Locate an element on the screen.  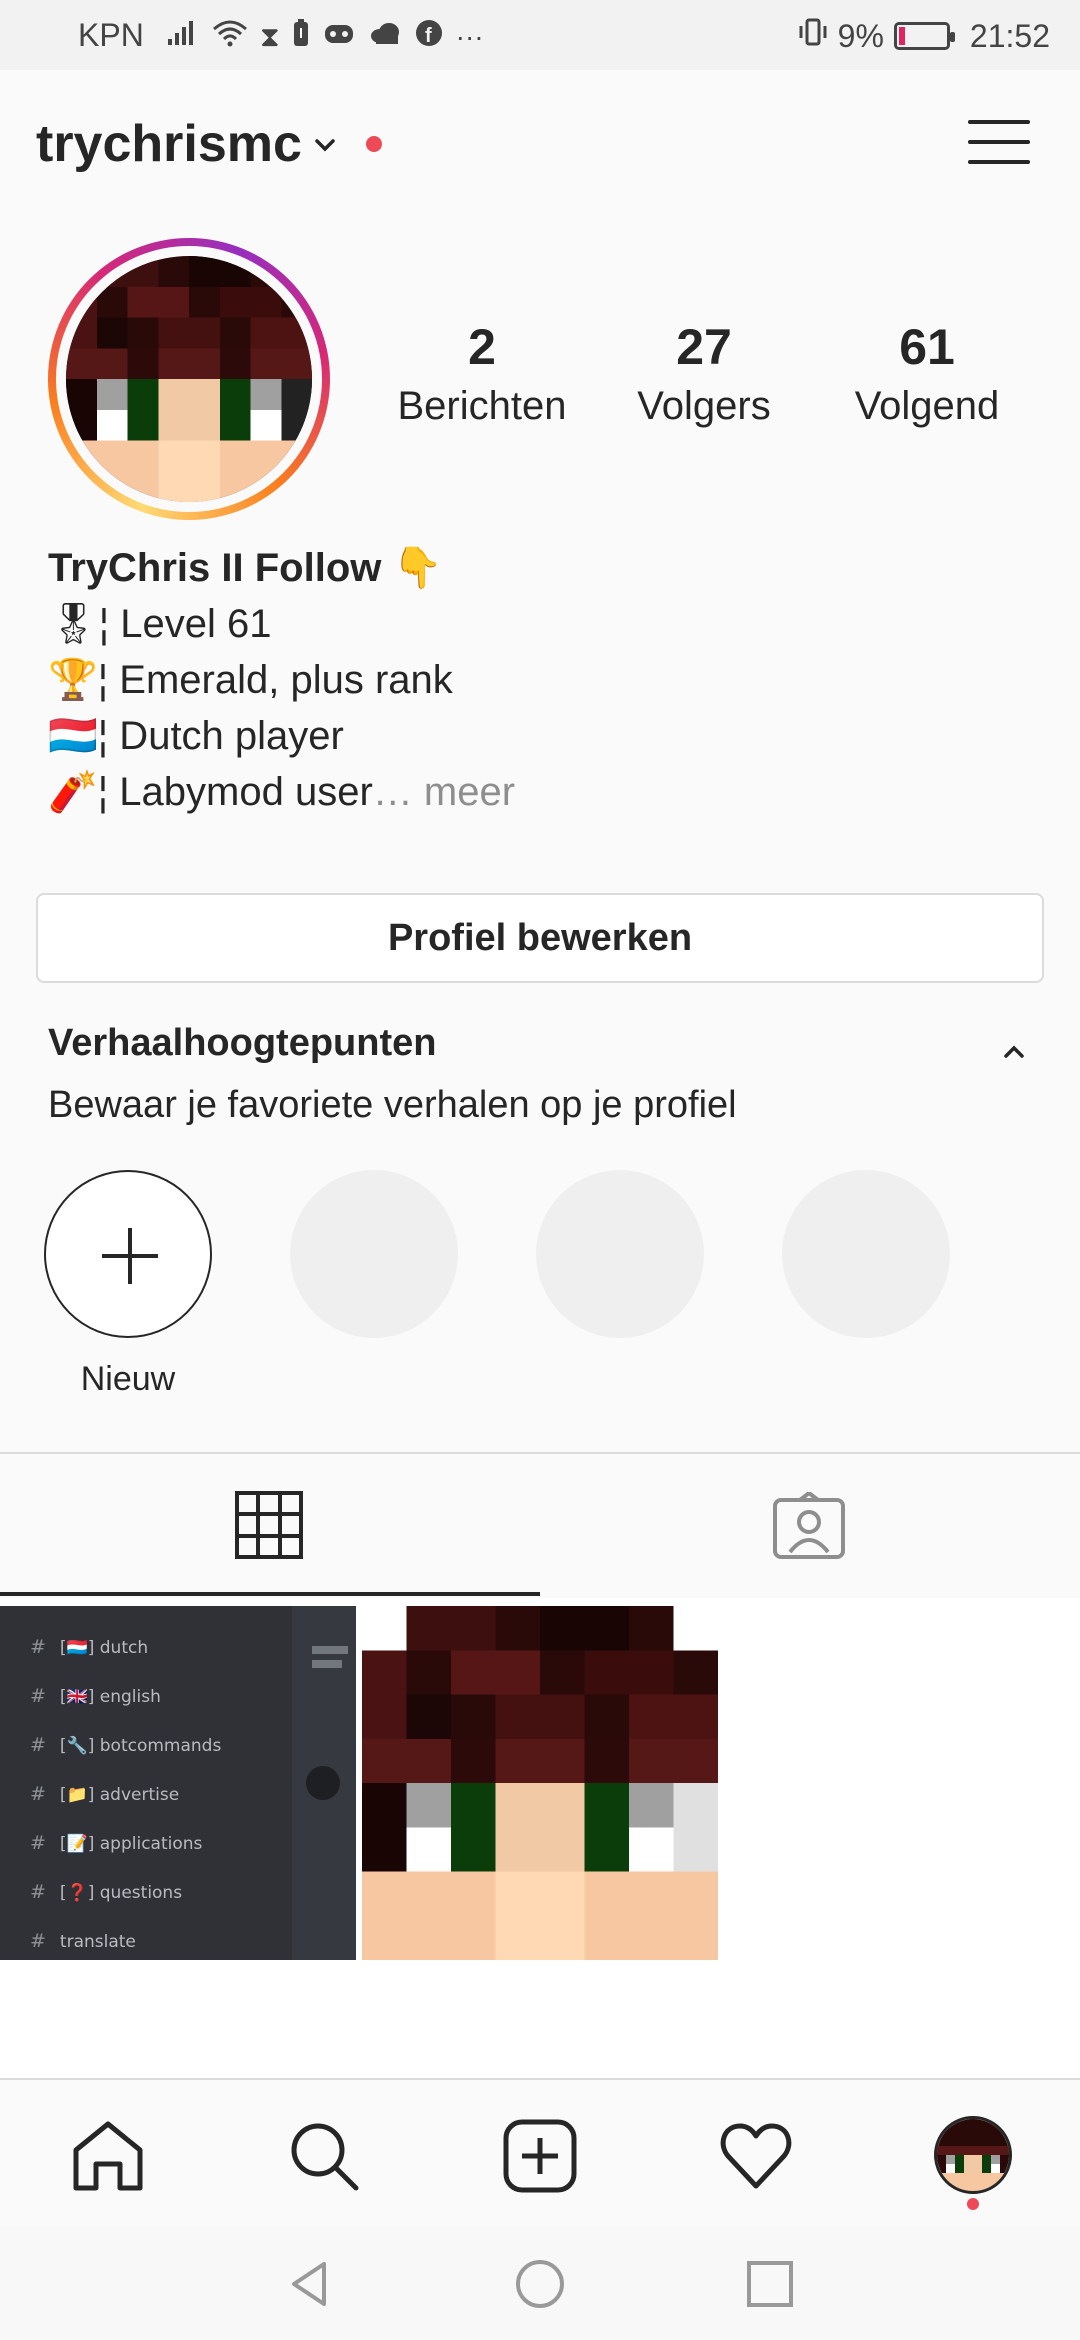
stat-posts: 2 Berichten is located at coordinates (482, 375).